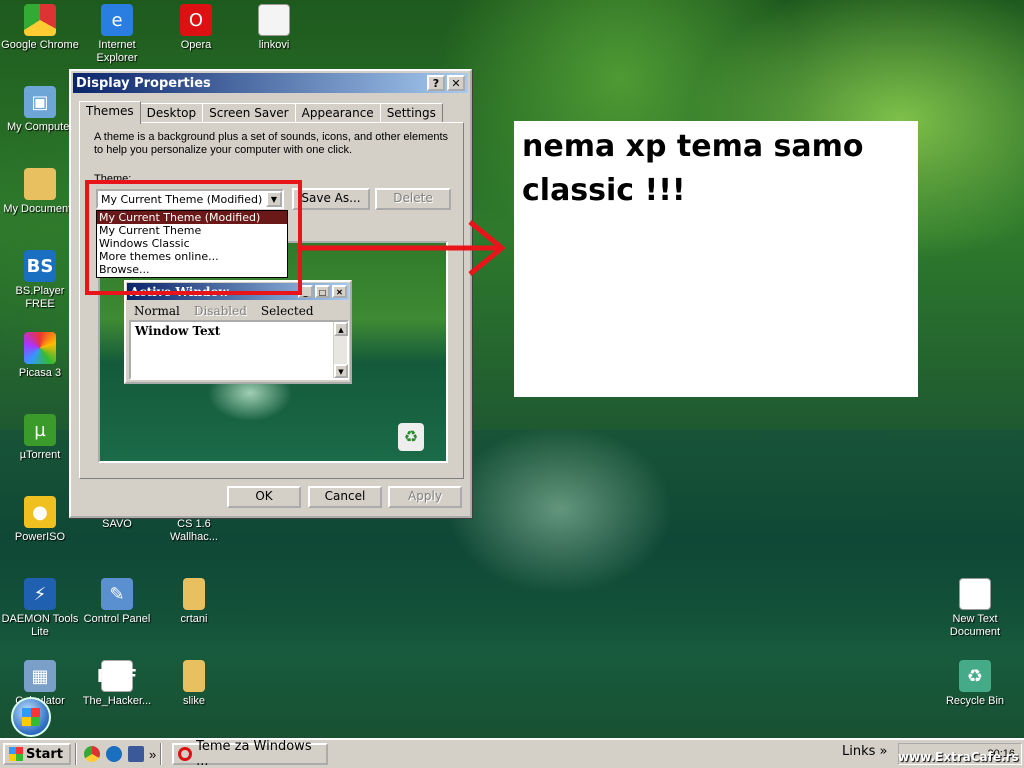 The height and width of the screenshot is (768, 1024). I want to click on poweriso-icon: ●, so click(40, 512).